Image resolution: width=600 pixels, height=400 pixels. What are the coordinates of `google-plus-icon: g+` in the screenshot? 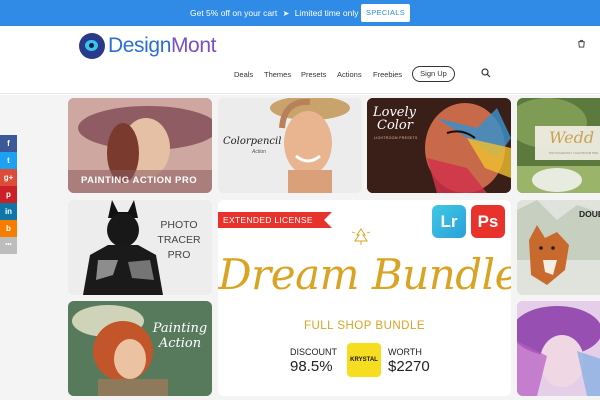 It's located at (8, 177).